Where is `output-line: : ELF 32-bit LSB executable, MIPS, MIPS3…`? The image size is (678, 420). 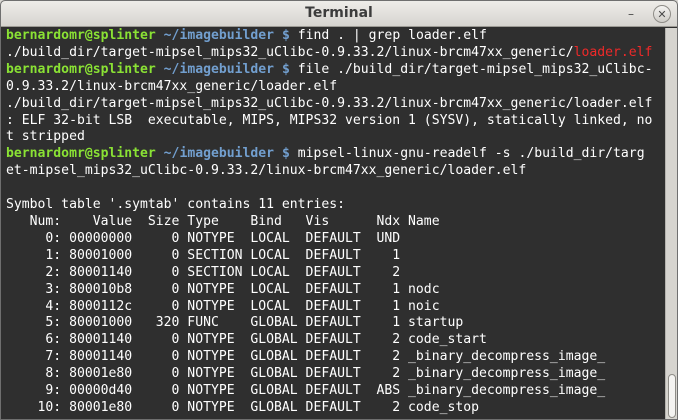 output-line: : ELF 32-bit LSB executable, MIPS, MIPS3… is located at coordinates (335, 121).